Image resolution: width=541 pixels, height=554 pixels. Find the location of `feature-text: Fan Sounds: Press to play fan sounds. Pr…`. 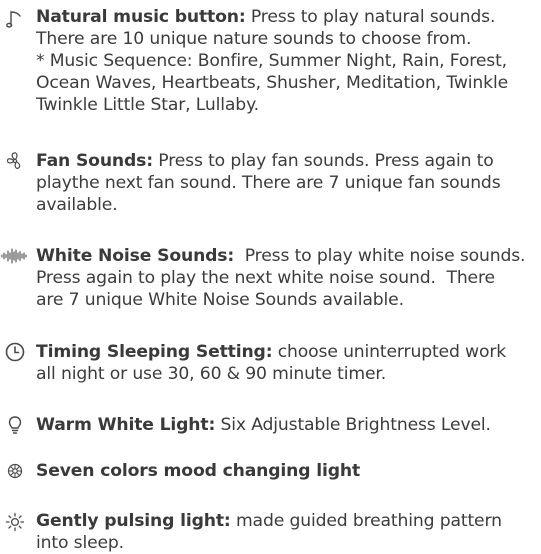

feature-text: Fan Sounds: Press to play fan sounds. Pr… is located at coordinates (268, 183).